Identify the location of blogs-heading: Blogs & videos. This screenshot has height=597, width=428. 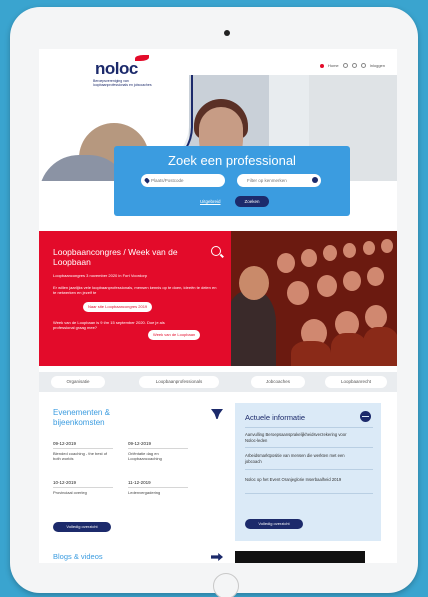
(78, 556).